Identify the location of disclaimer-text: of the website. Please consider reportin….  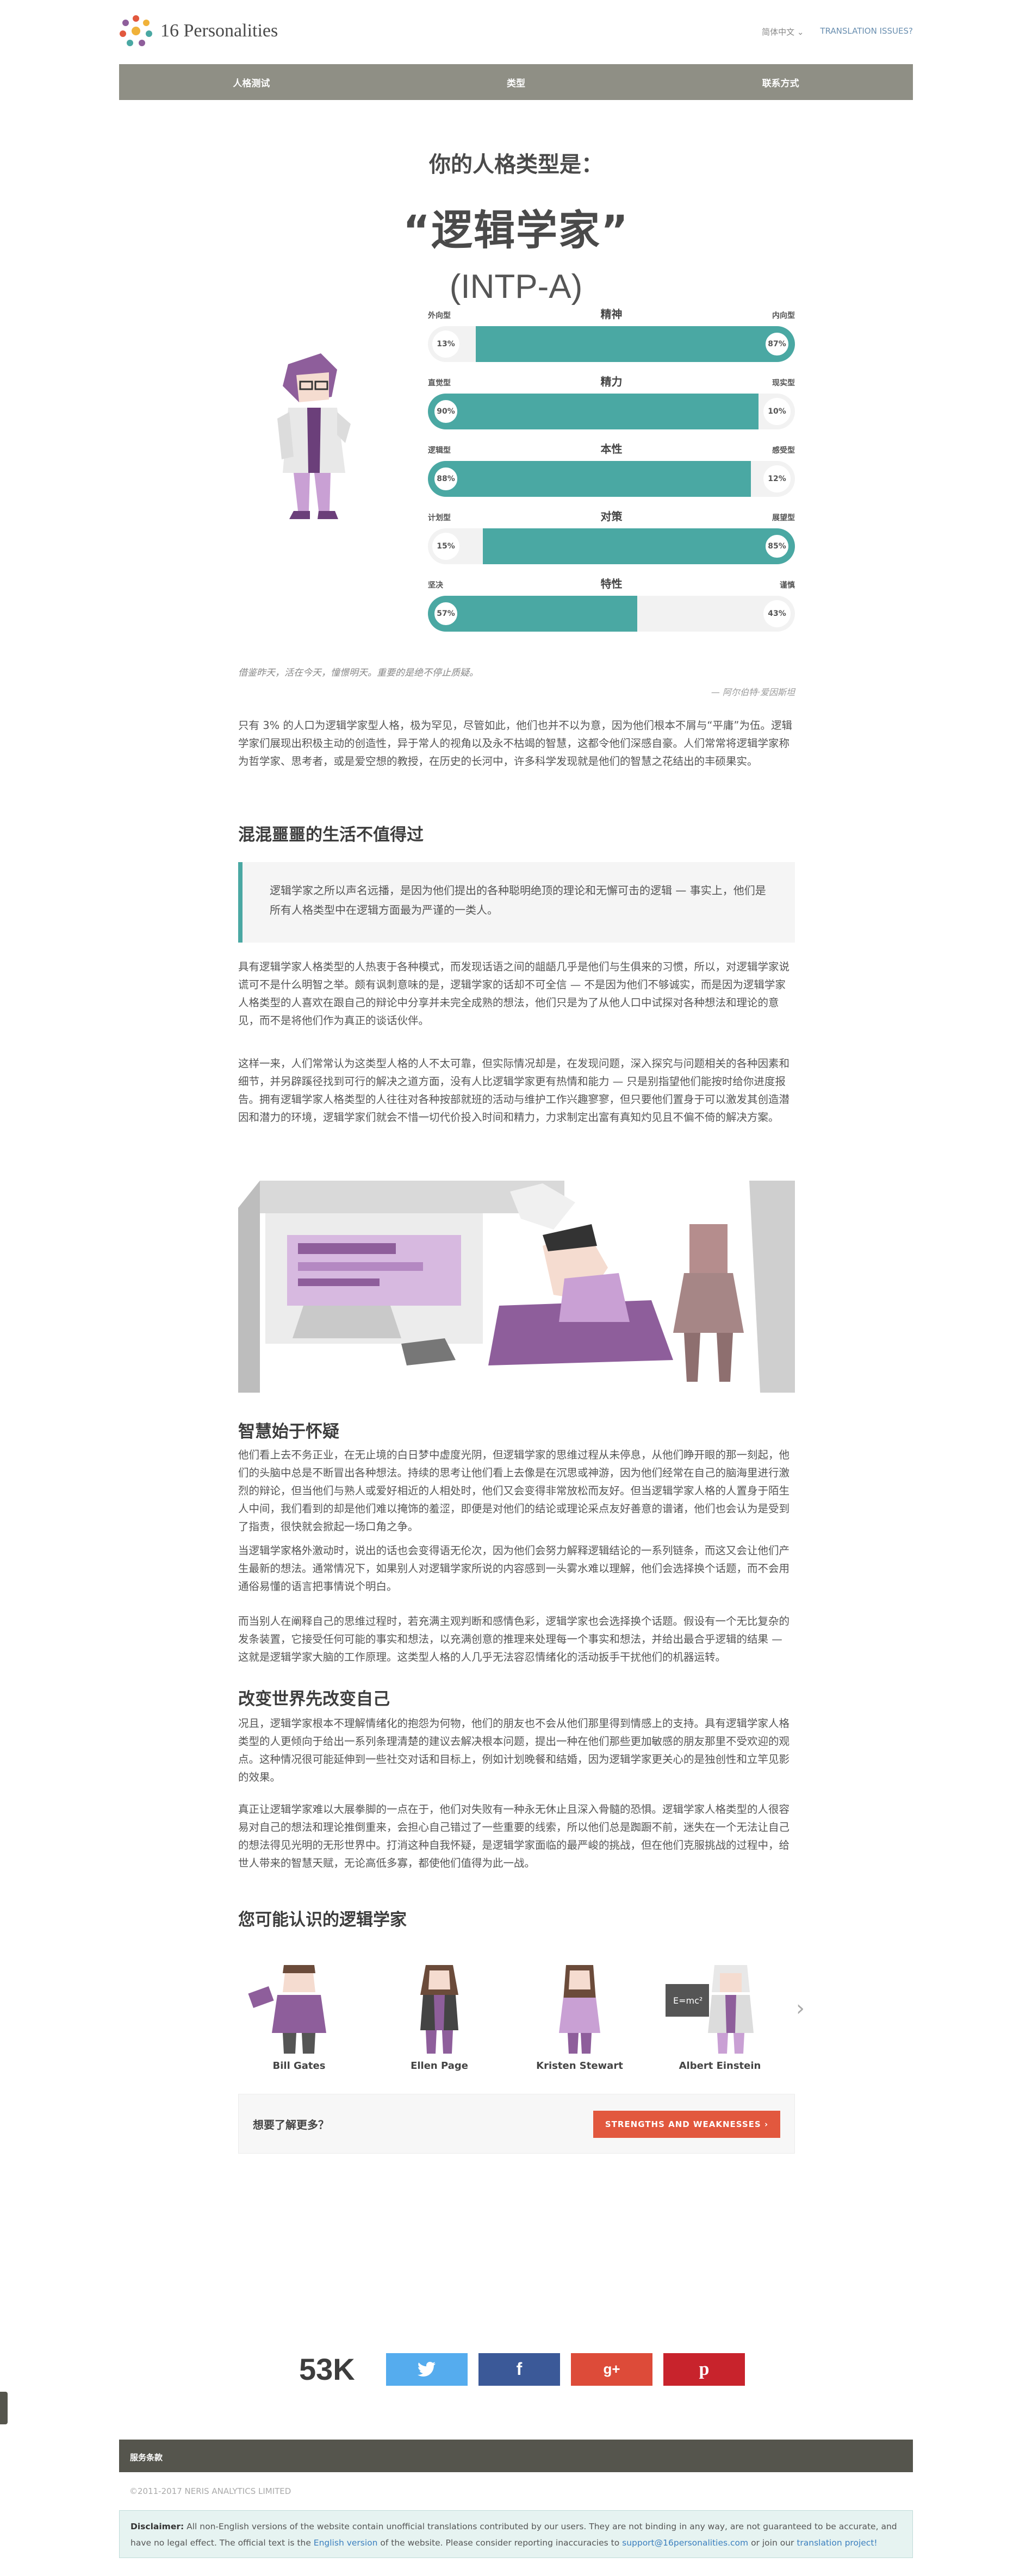
(500, 2543).